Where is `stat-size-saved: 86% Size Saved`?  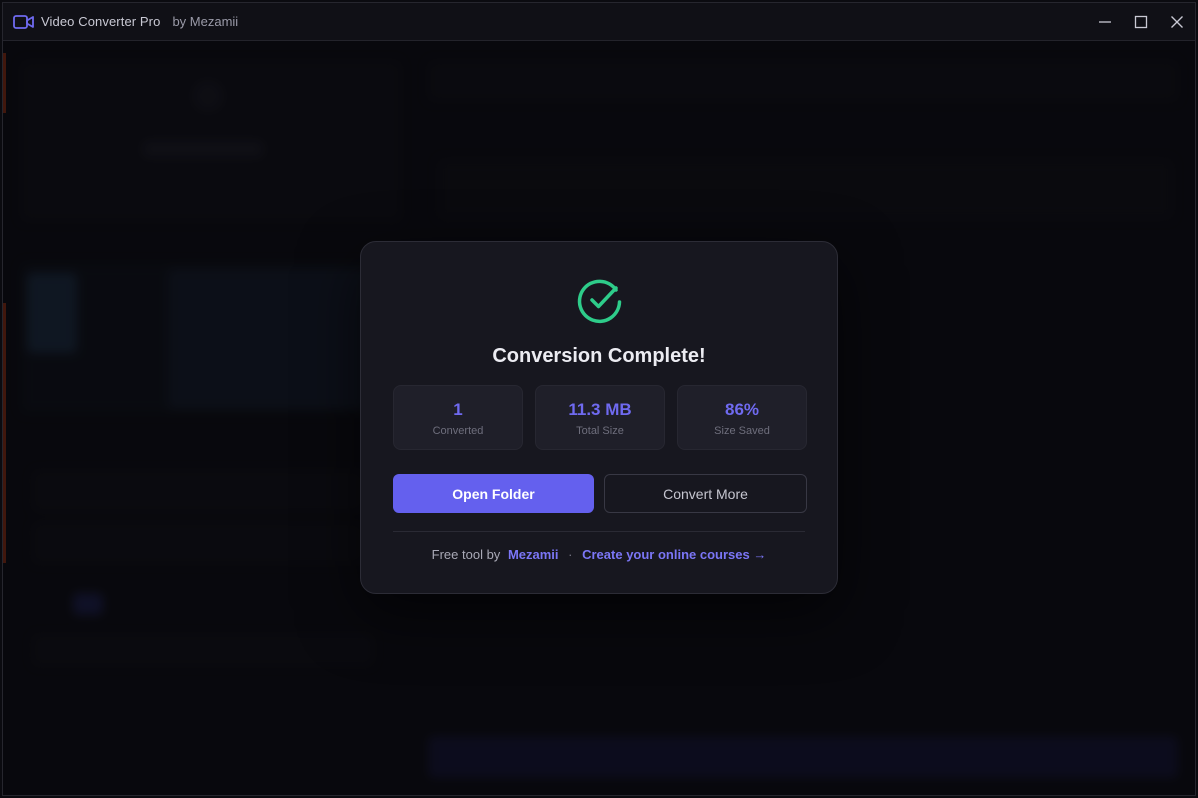 stat-size-saved: 86% Size Saved is located at coordinates (742, 417).